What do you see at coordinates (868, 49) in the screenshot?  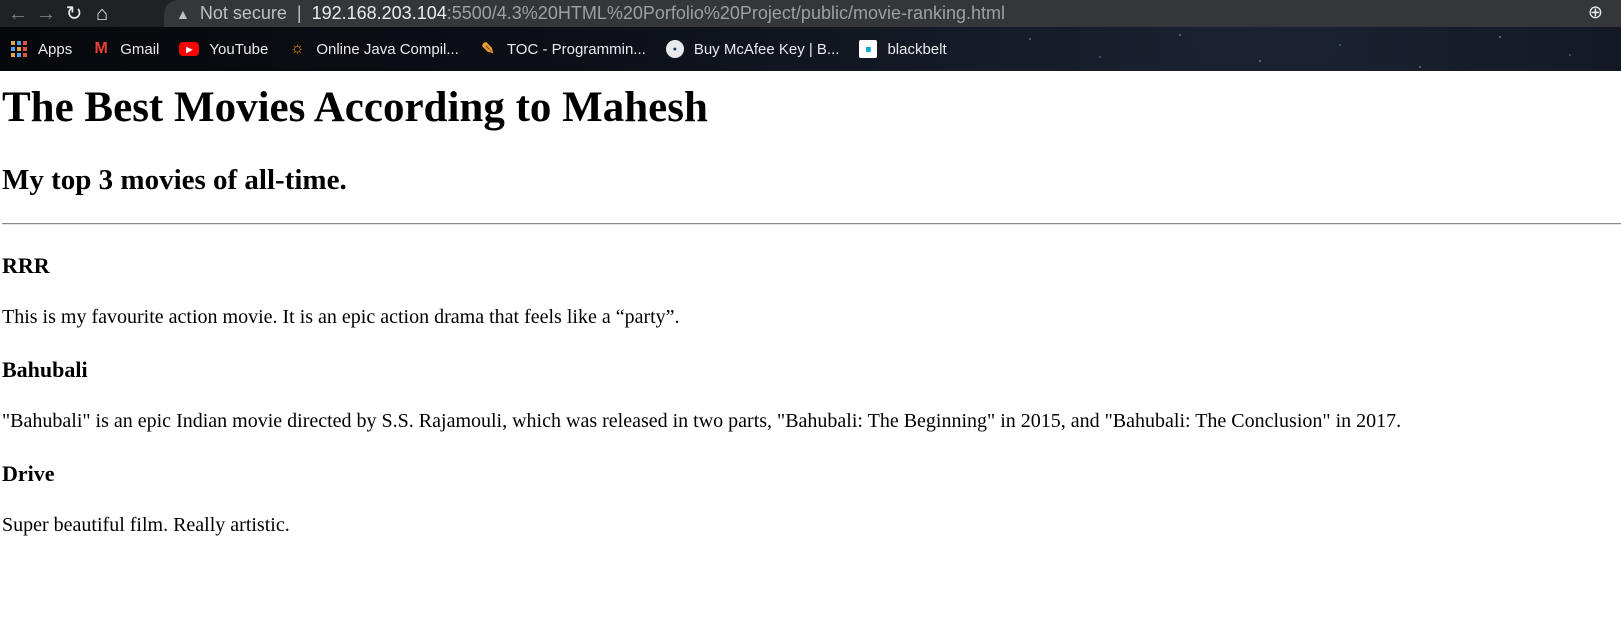 I see `cisco-icon: ▦` at bounding box center [868, 49].